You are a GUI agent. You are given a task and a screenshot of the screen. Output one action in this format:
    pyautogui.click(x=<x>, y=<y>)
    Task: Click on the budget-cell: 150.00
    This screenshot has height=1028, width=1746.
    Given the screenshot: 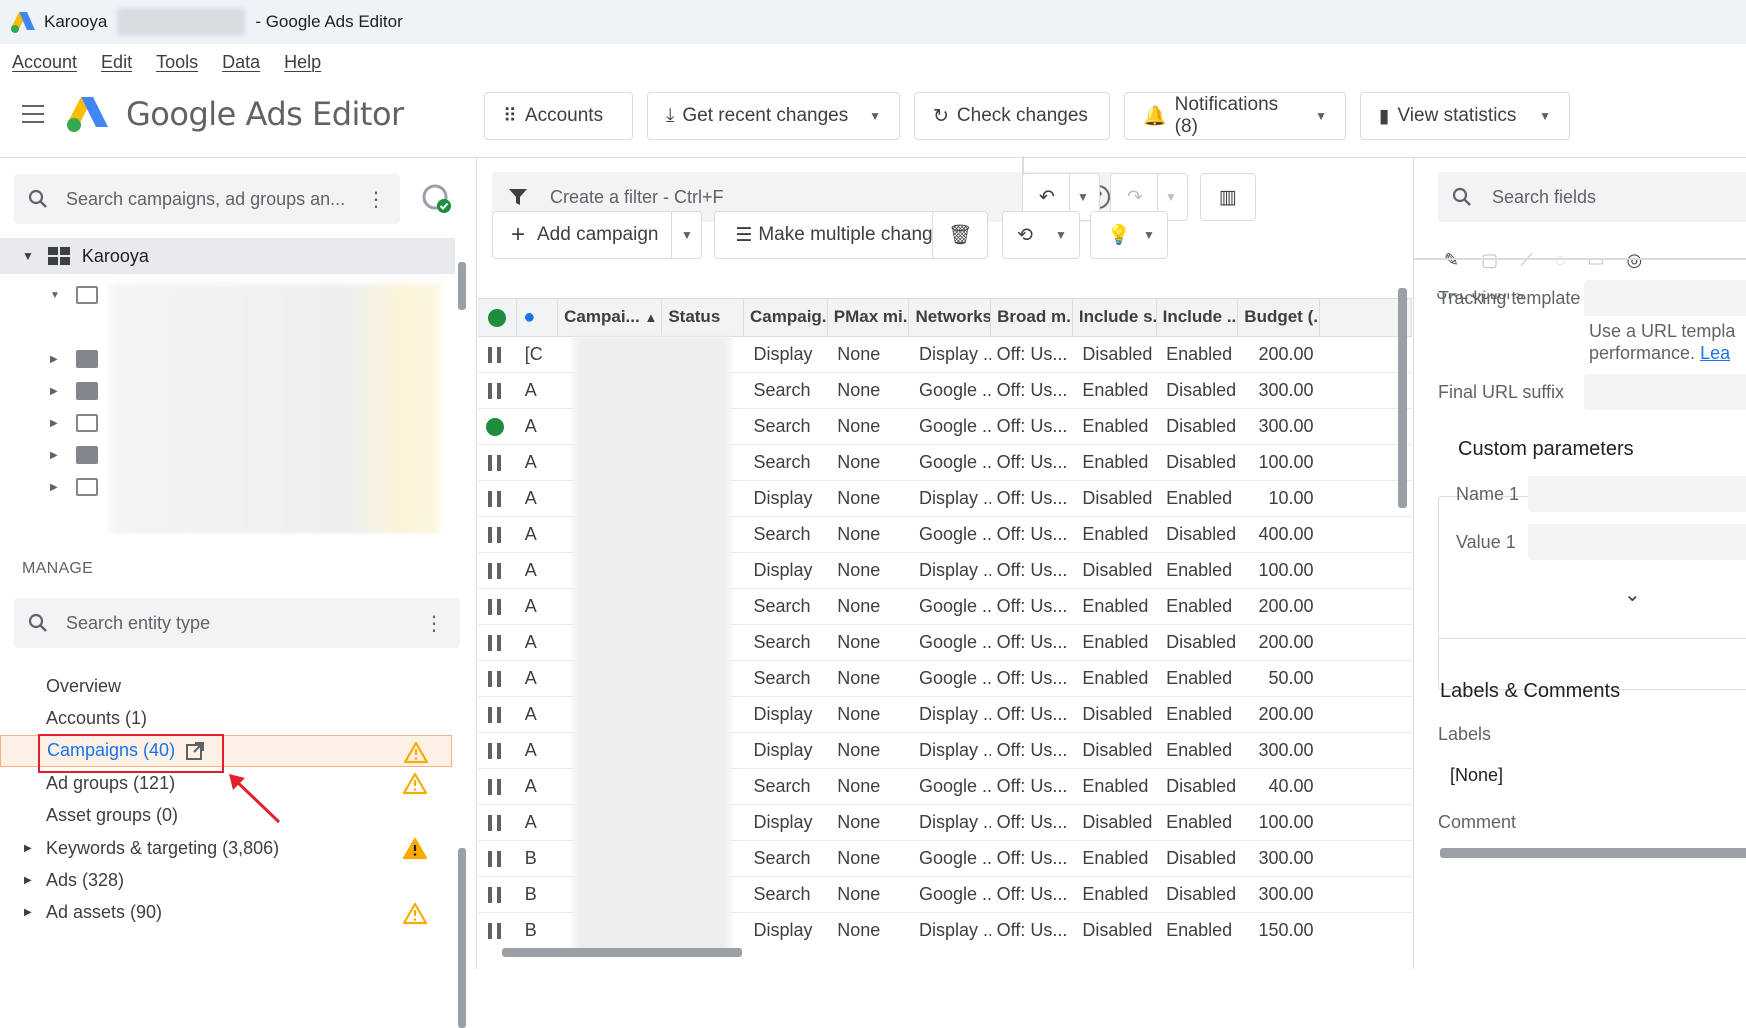 What is the action you would take?
    pyautogui.click(x=1278, y=930)
    